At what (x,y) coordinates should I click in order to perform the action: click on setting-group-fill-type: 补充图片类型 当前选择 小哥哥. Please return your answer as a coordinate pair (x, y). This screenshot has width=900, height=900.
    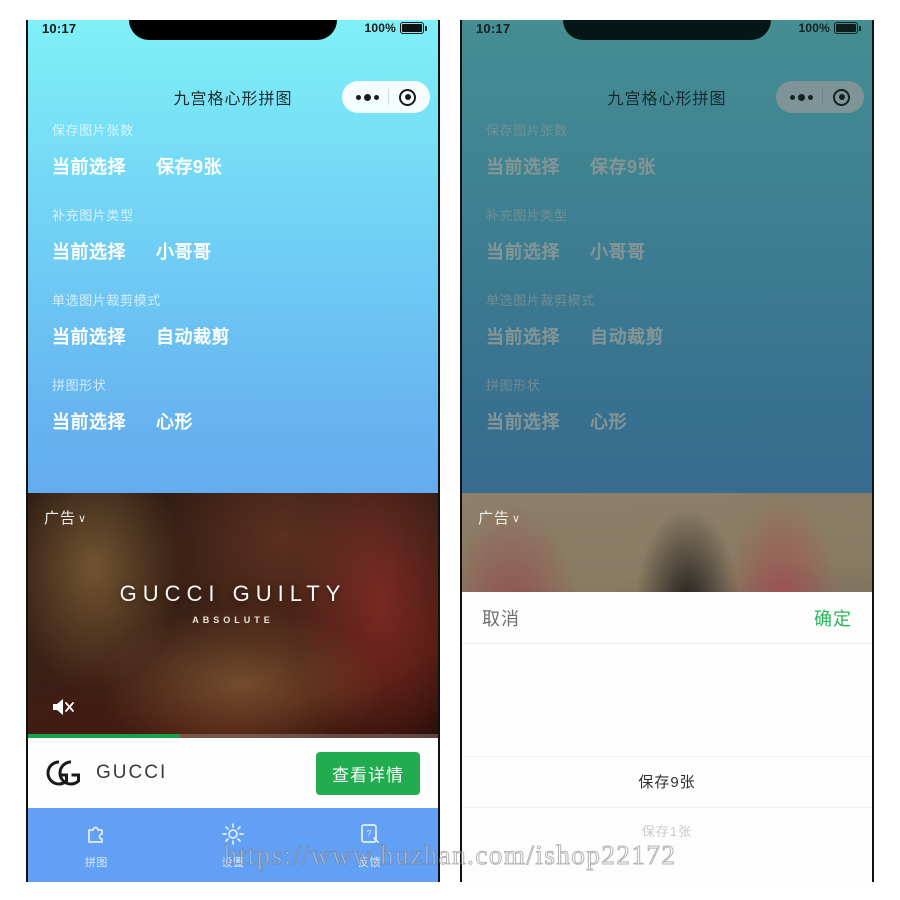
    Looking at the image, I should click on (233, 238).